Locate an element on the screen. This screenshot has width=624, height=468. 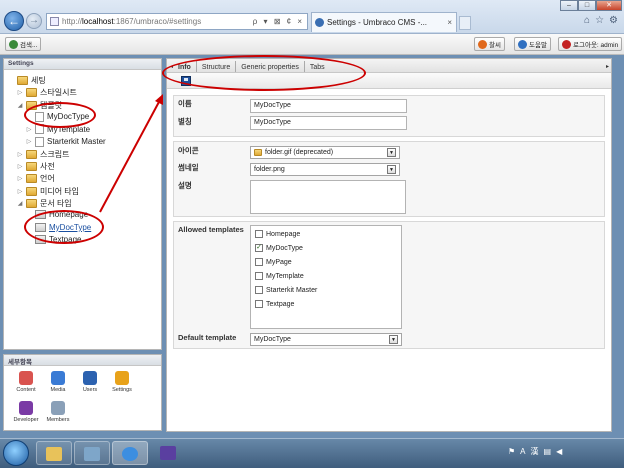
tray-kor: 漢 is located at coordinates (535, 451).